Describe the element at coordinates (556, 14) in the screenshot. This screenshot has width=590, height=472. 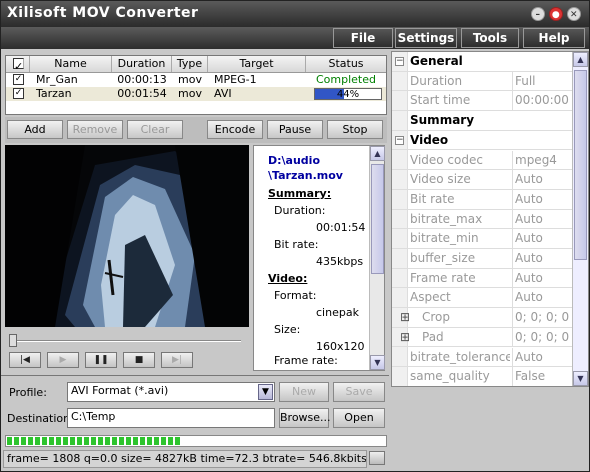
I see `record-icon: ●` at that location.